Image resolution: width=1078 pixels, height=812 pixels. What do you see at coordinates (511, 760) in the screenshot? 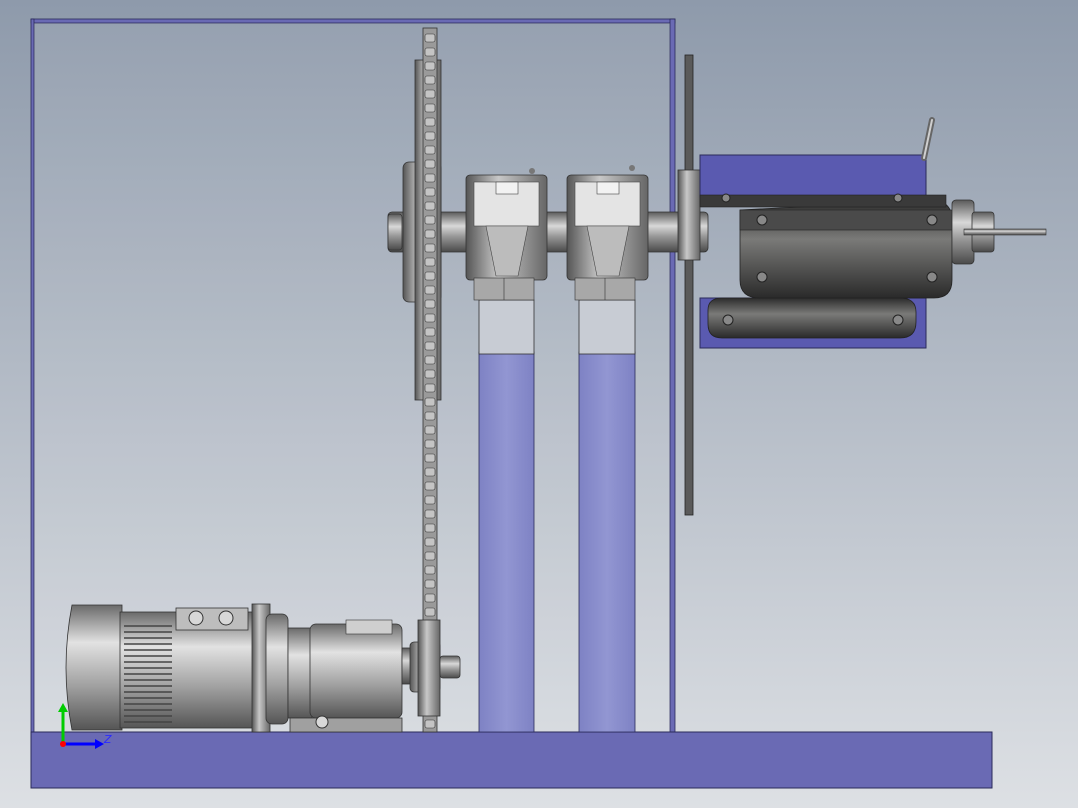
I see `base-plate` at bounding box center [511, 760].